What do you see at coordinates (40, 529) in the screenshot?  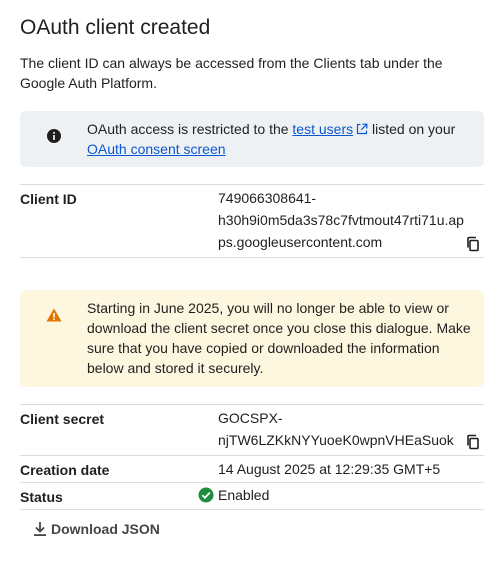 I see `download-icon` at bounding box center [40, 529].